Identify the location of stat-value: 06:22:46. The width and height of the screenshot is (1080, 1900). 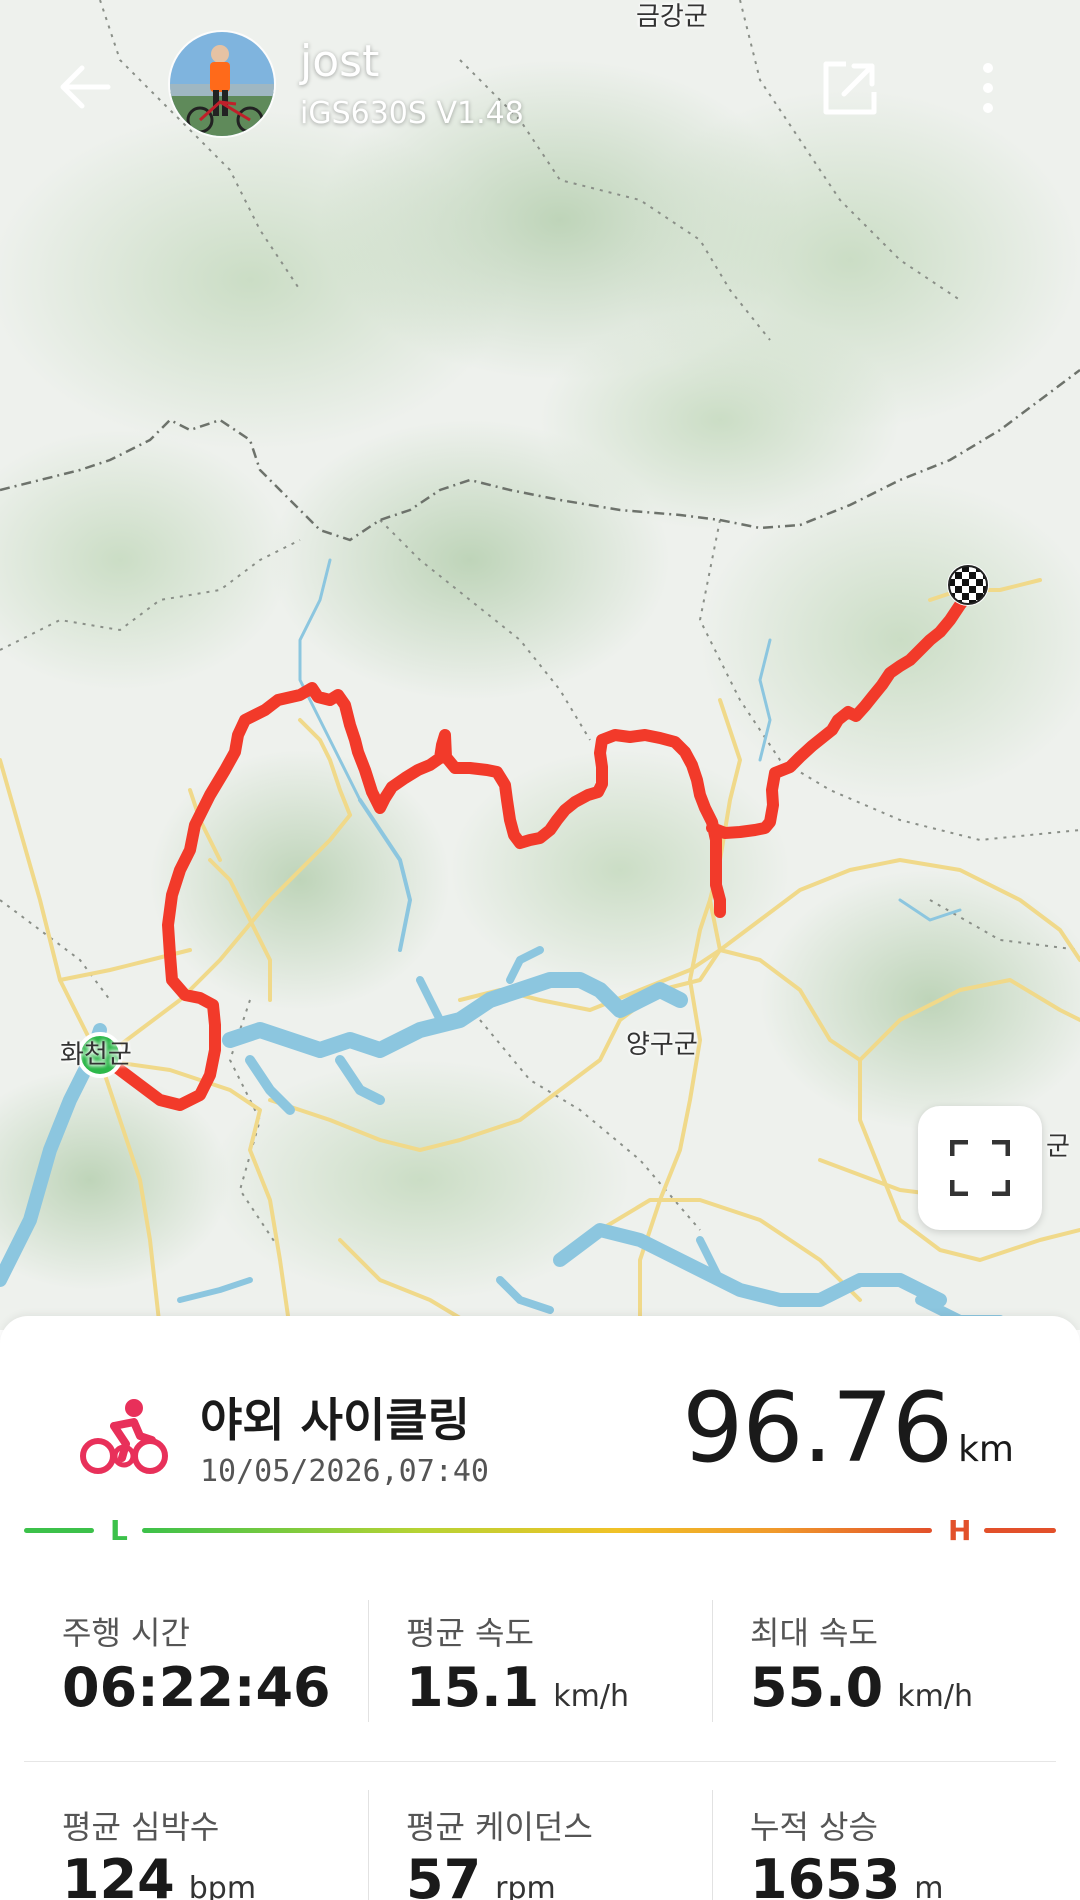
(196, 1687).